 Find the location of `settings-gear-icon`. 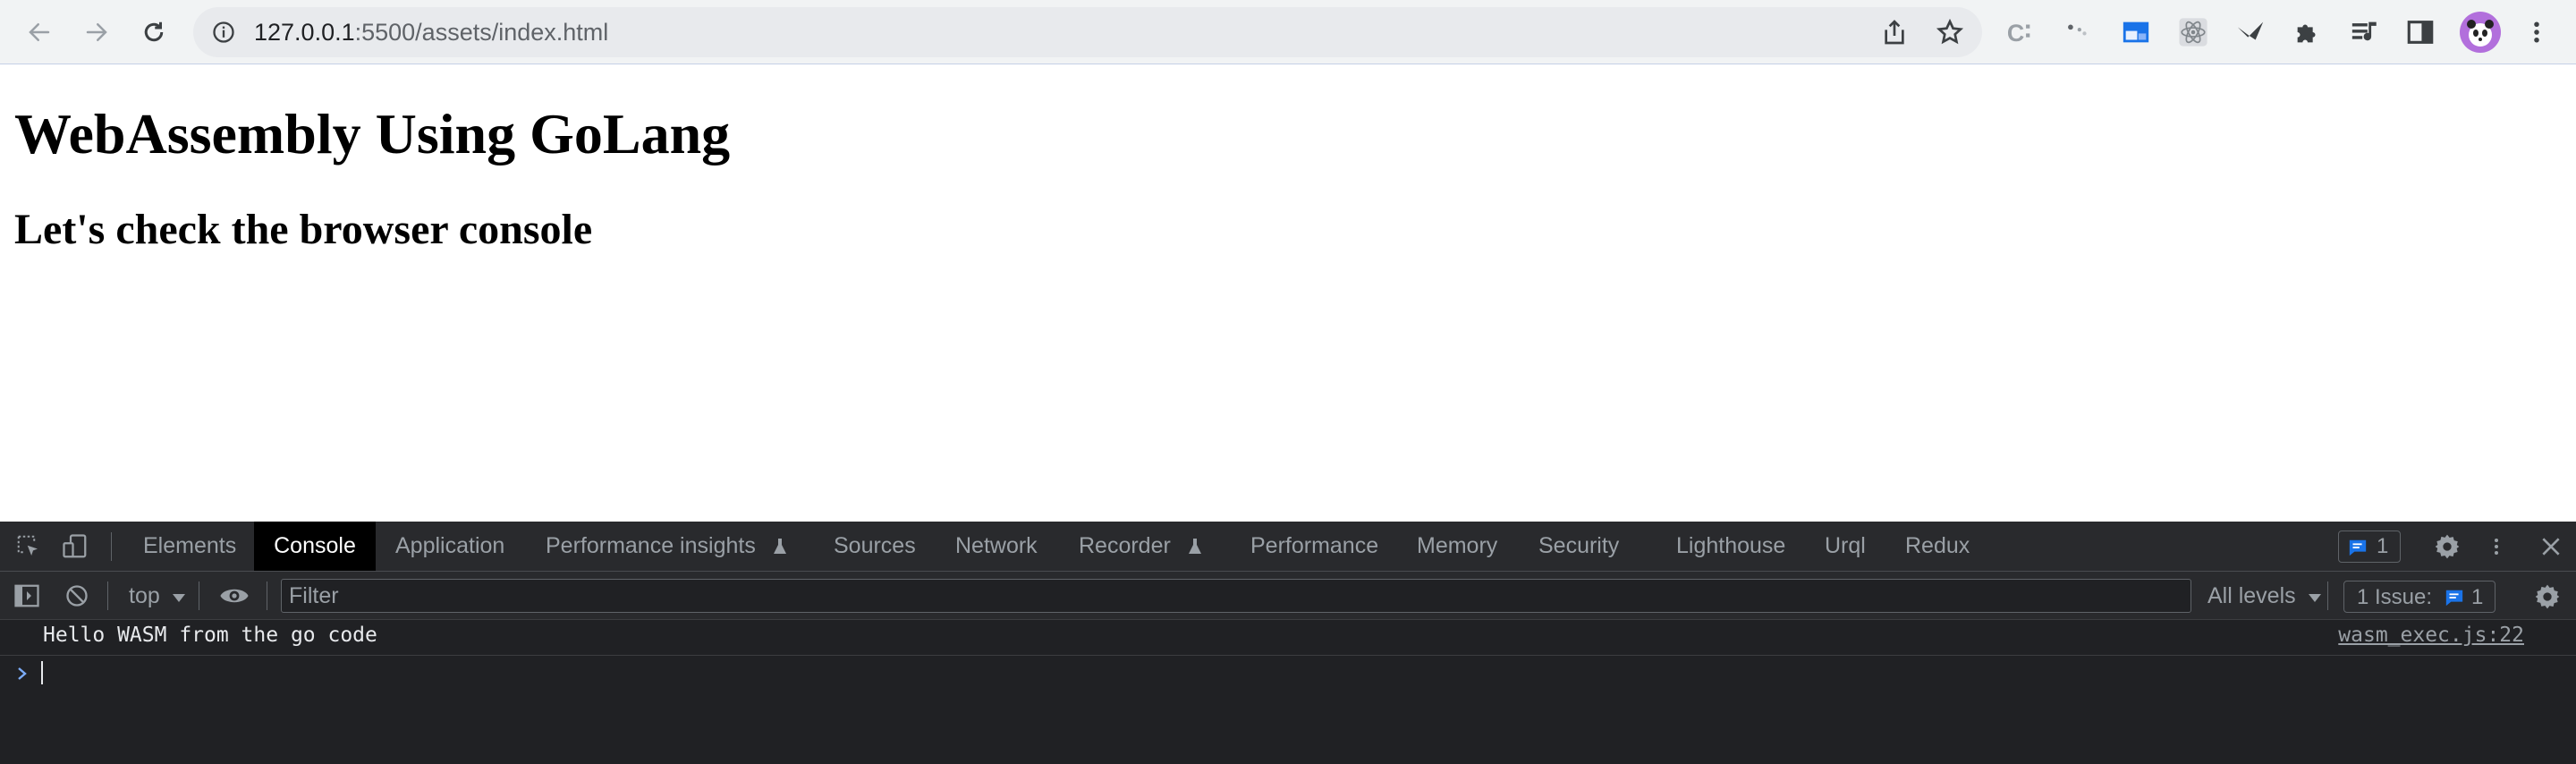

settings-gear-icon is located at coordinates (2447, 547).